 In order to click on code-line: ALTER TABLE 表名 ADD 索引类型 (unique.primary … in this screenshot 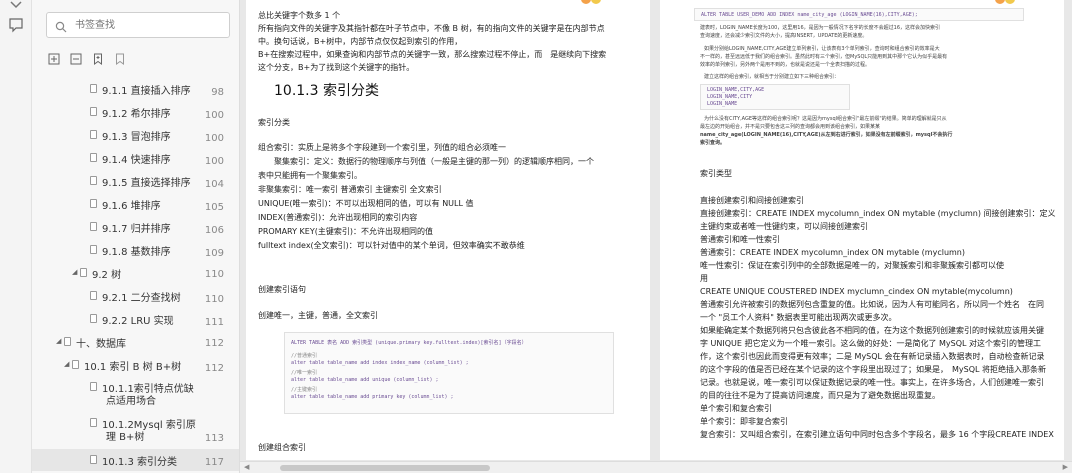, I will do `click(409, 343)`.